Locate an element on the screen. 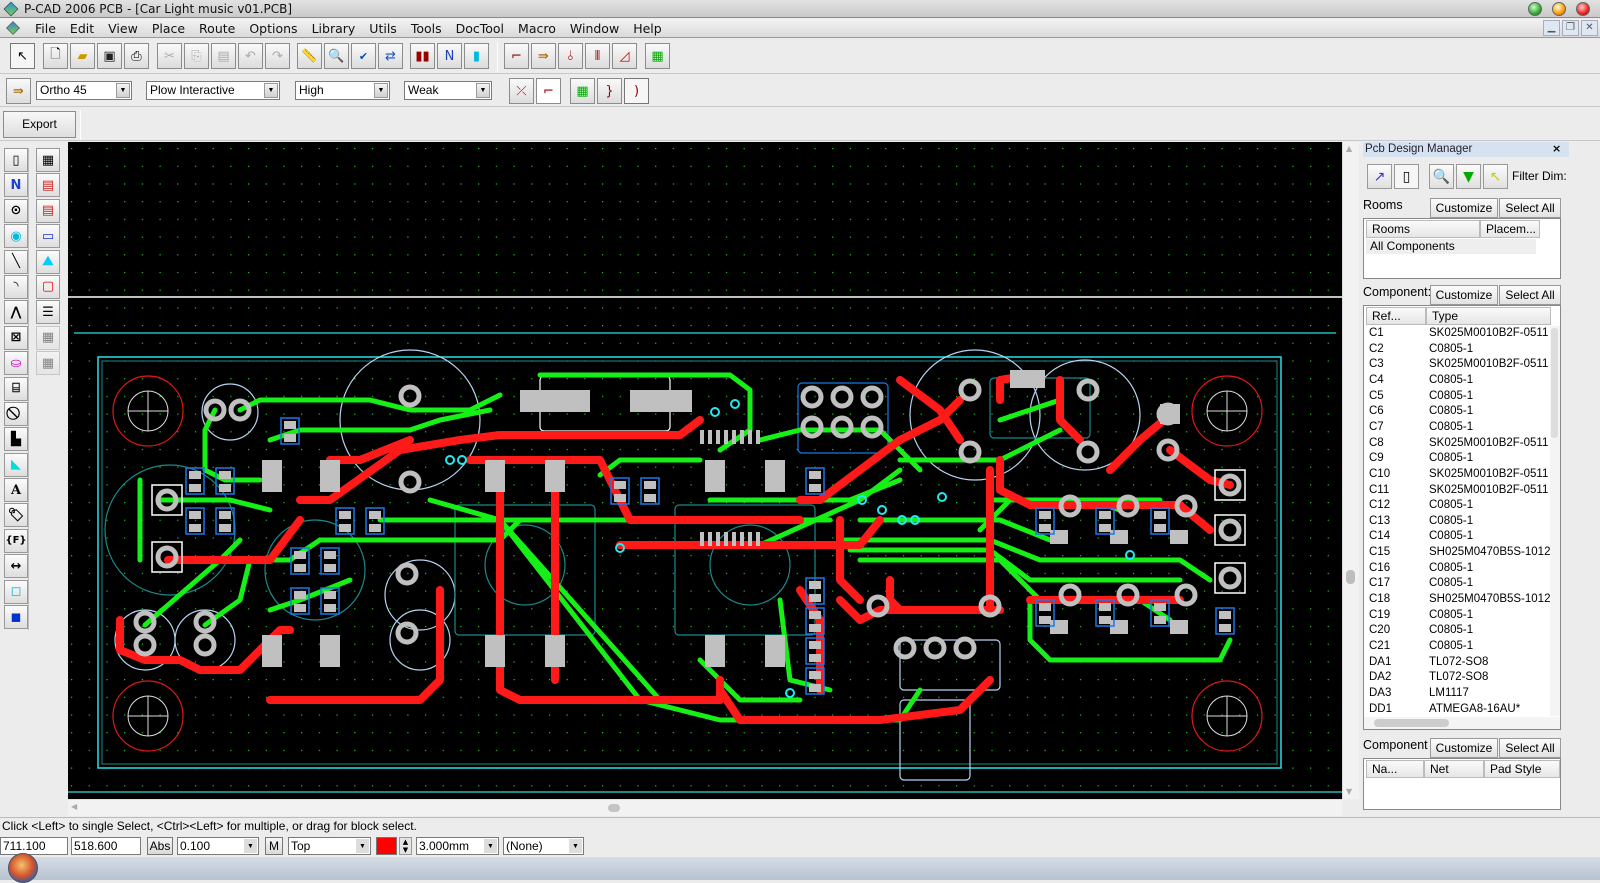 Image resolution: width=1600 pixels, height=883 pixels. pads-customize-button: Customize is located at coordinates (1464, 748).